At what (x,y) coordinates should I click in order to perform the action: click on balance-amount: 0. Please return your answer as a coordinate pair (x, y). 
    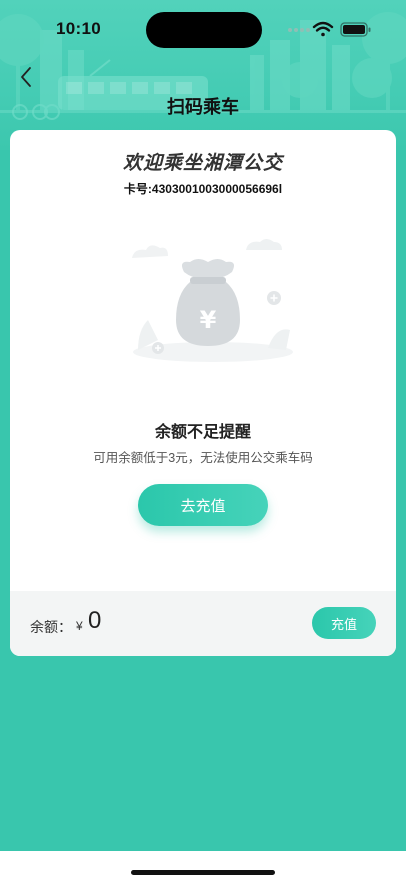
    Looking at the image, I should click on (95, 620).